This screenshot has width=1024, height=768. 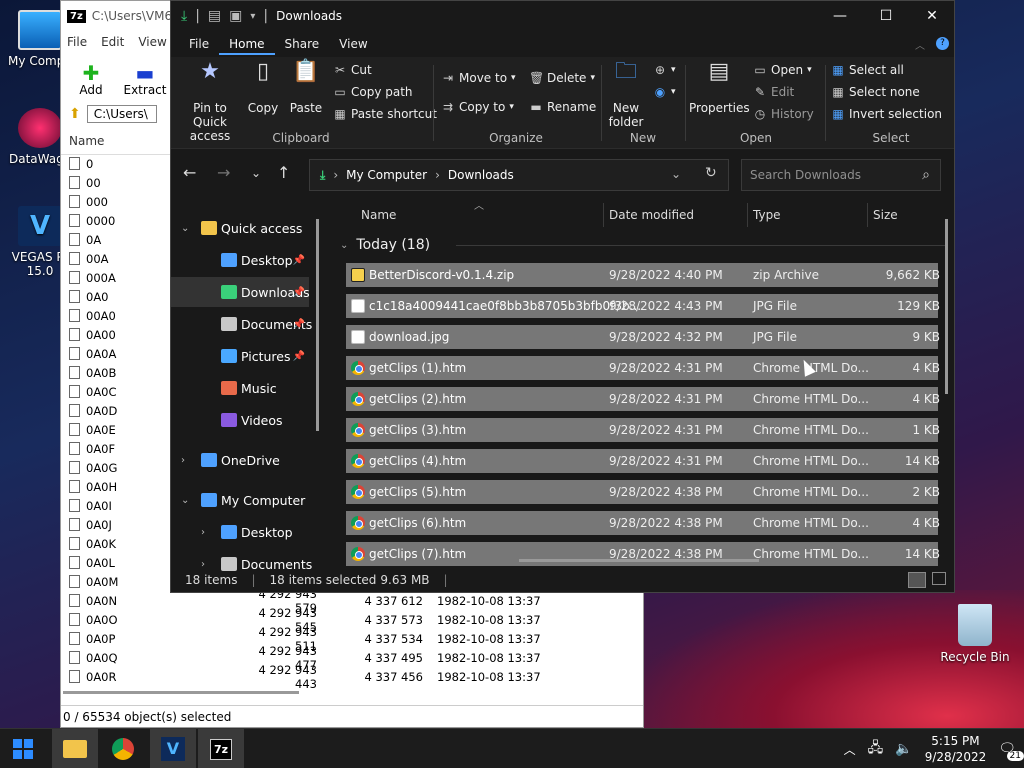 What do you see at coordinates (386, 175) in the screenshot?
I see `breadcrumb-my-computer: My Computer` at bounding box center [386, 175].